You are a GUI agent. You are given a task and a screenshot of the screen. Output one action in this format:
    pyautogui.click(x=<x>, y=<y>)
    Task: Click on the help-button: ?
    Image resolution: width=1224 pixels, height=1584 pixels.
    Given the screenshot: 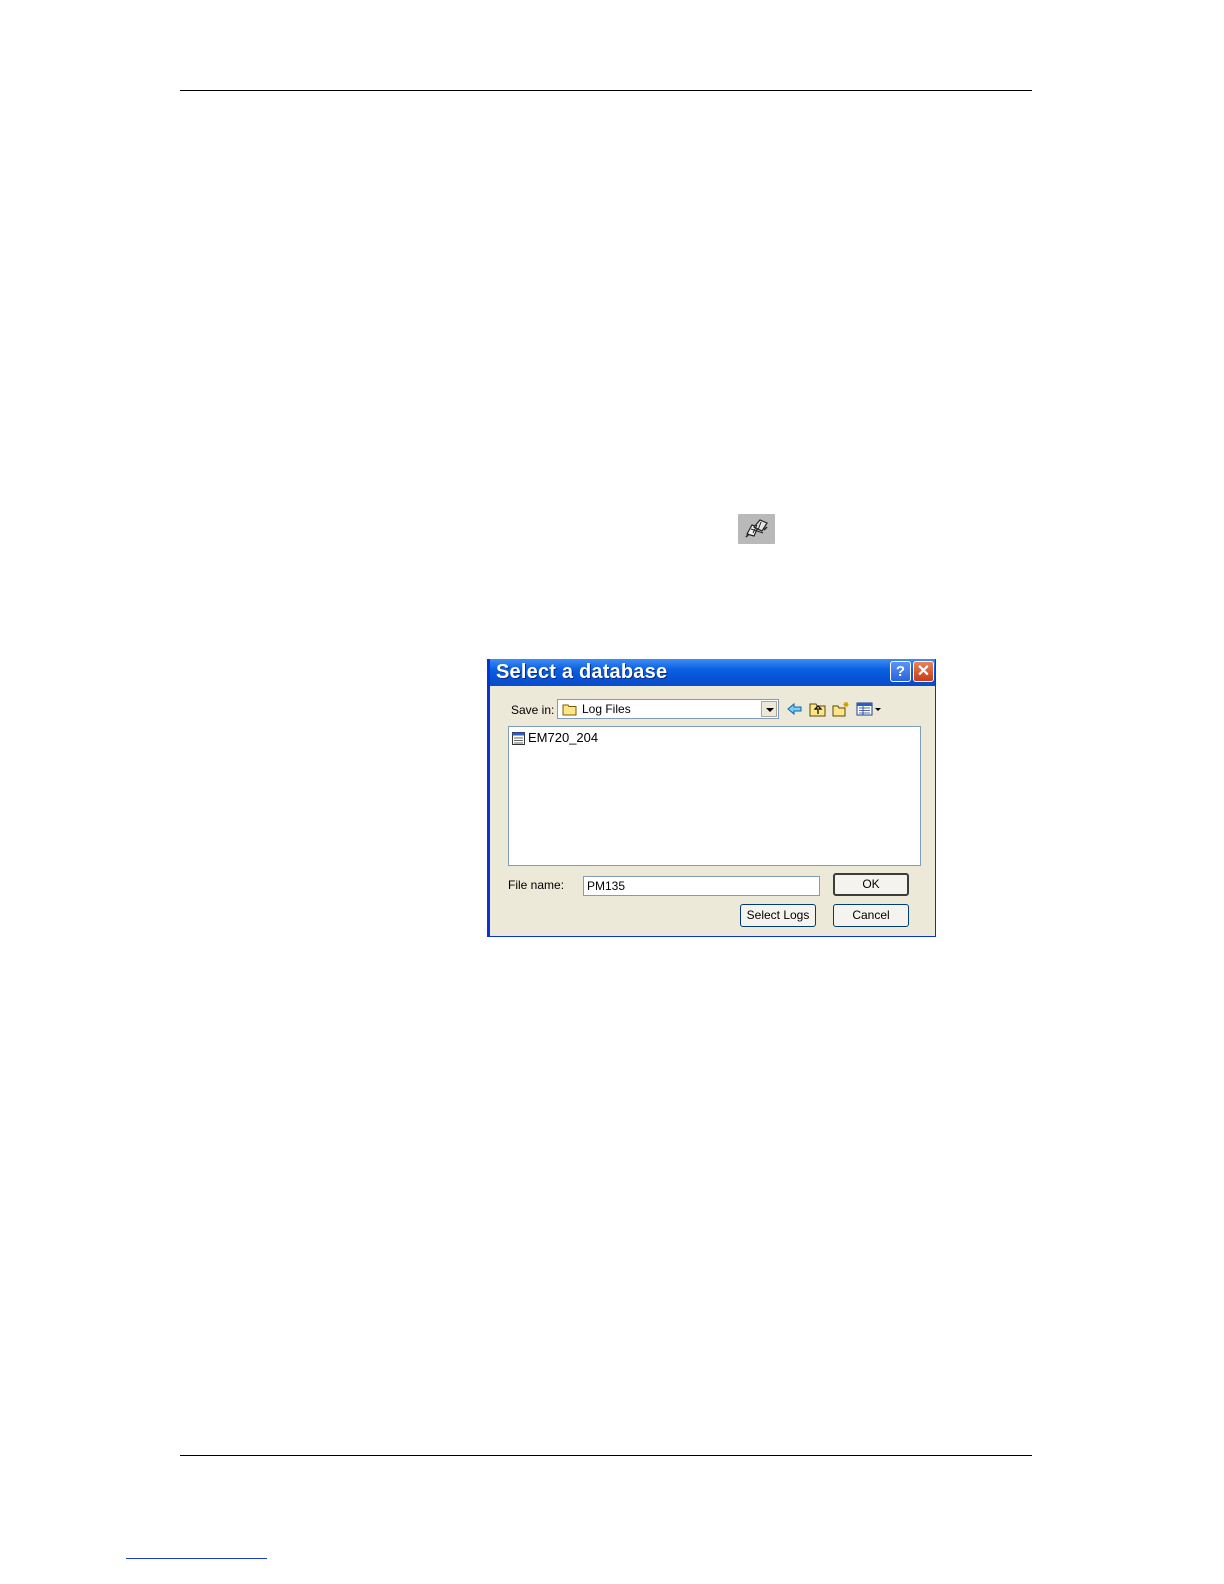 What is the action you would take?
    pyautogui.click(x=900, y=671)
    